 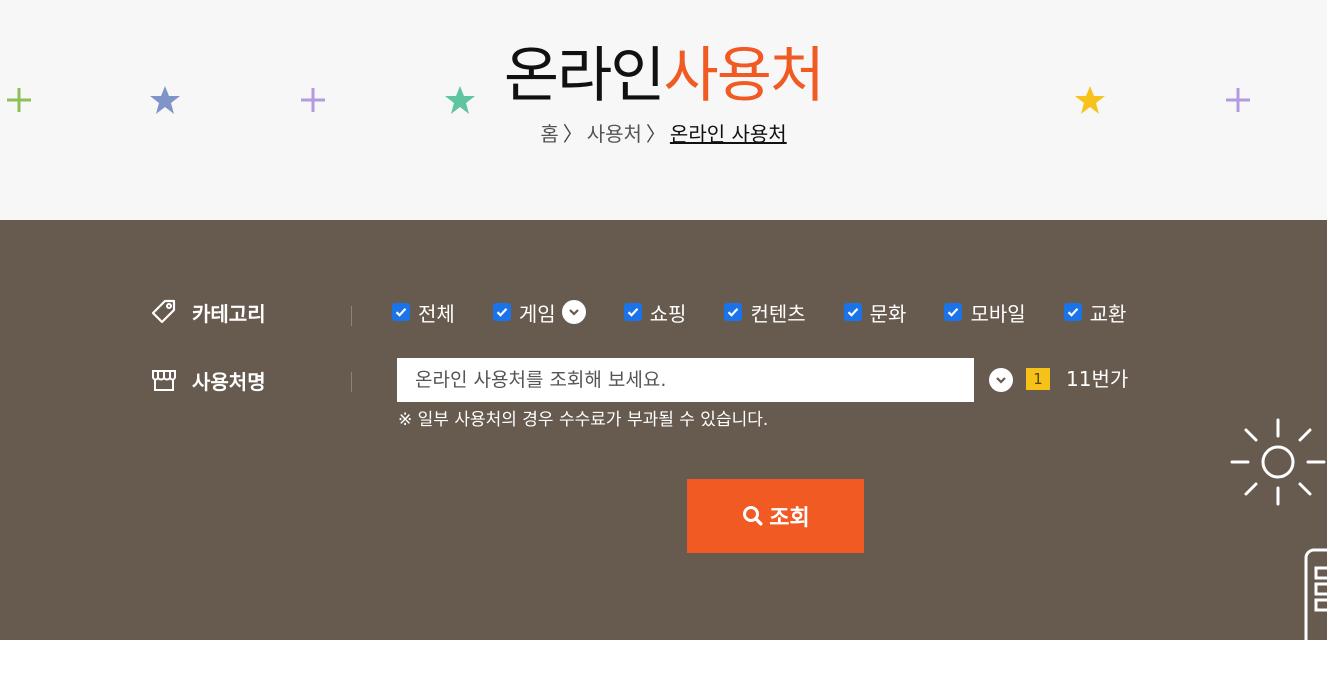 I want to click on category-checkbox-shopping: 쇼핑, so click(x=655, y=312).